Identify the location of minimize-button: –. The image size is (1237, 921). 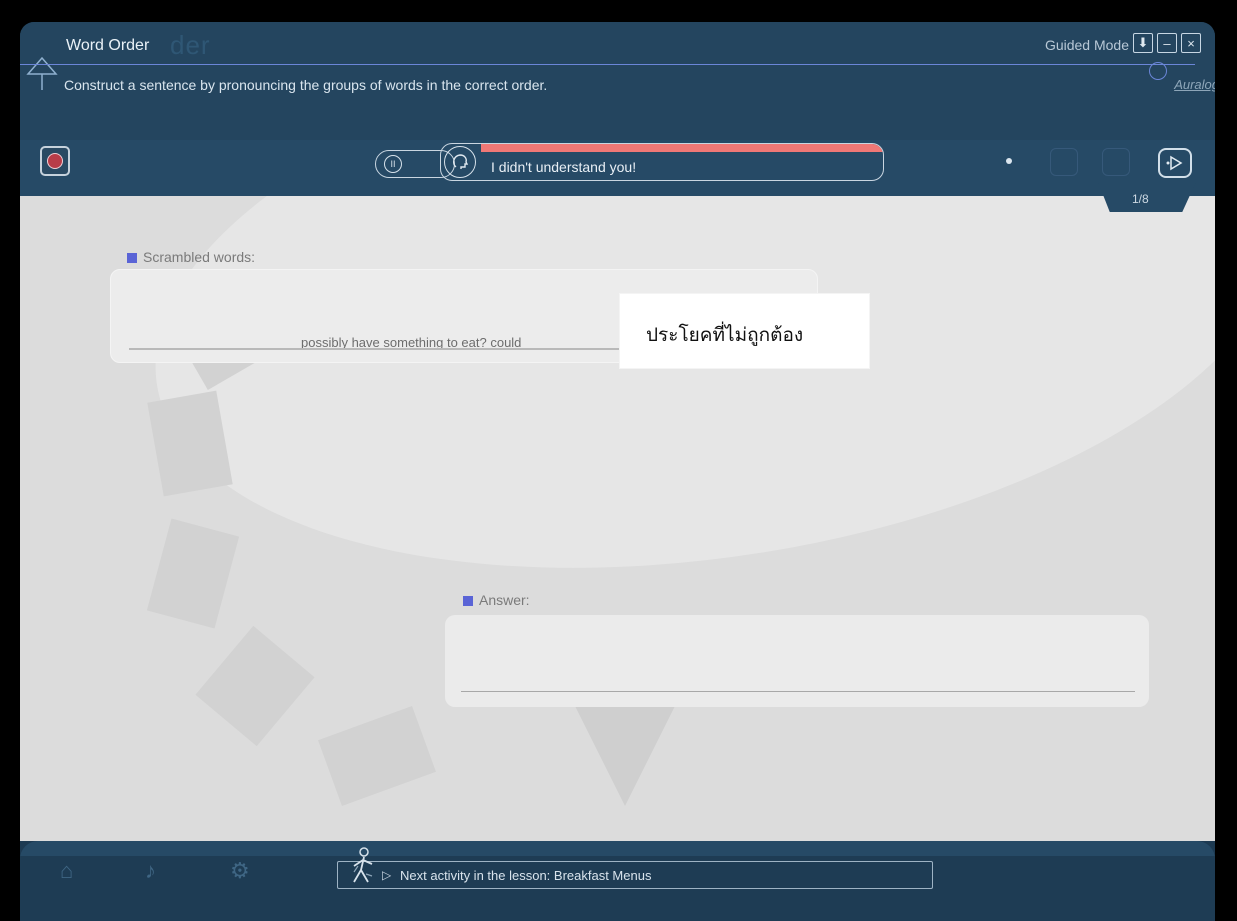
(1167, 43).